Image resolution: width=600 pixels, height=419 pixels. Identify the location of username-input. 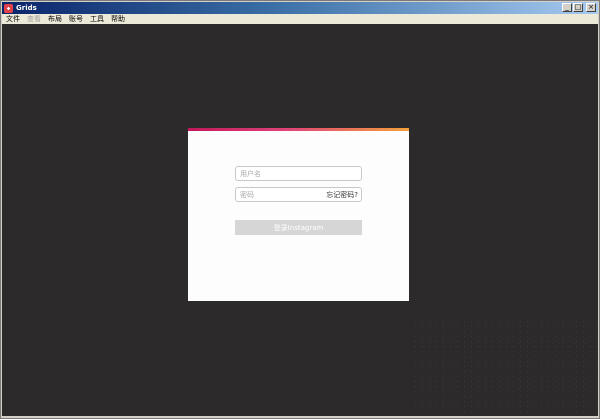
(298, 173).